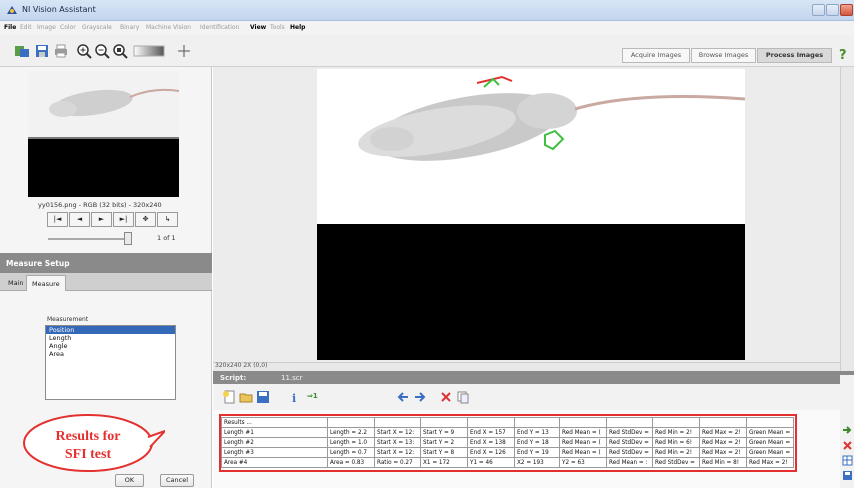  I want to click on results-grid-icon, so click(847, 460).